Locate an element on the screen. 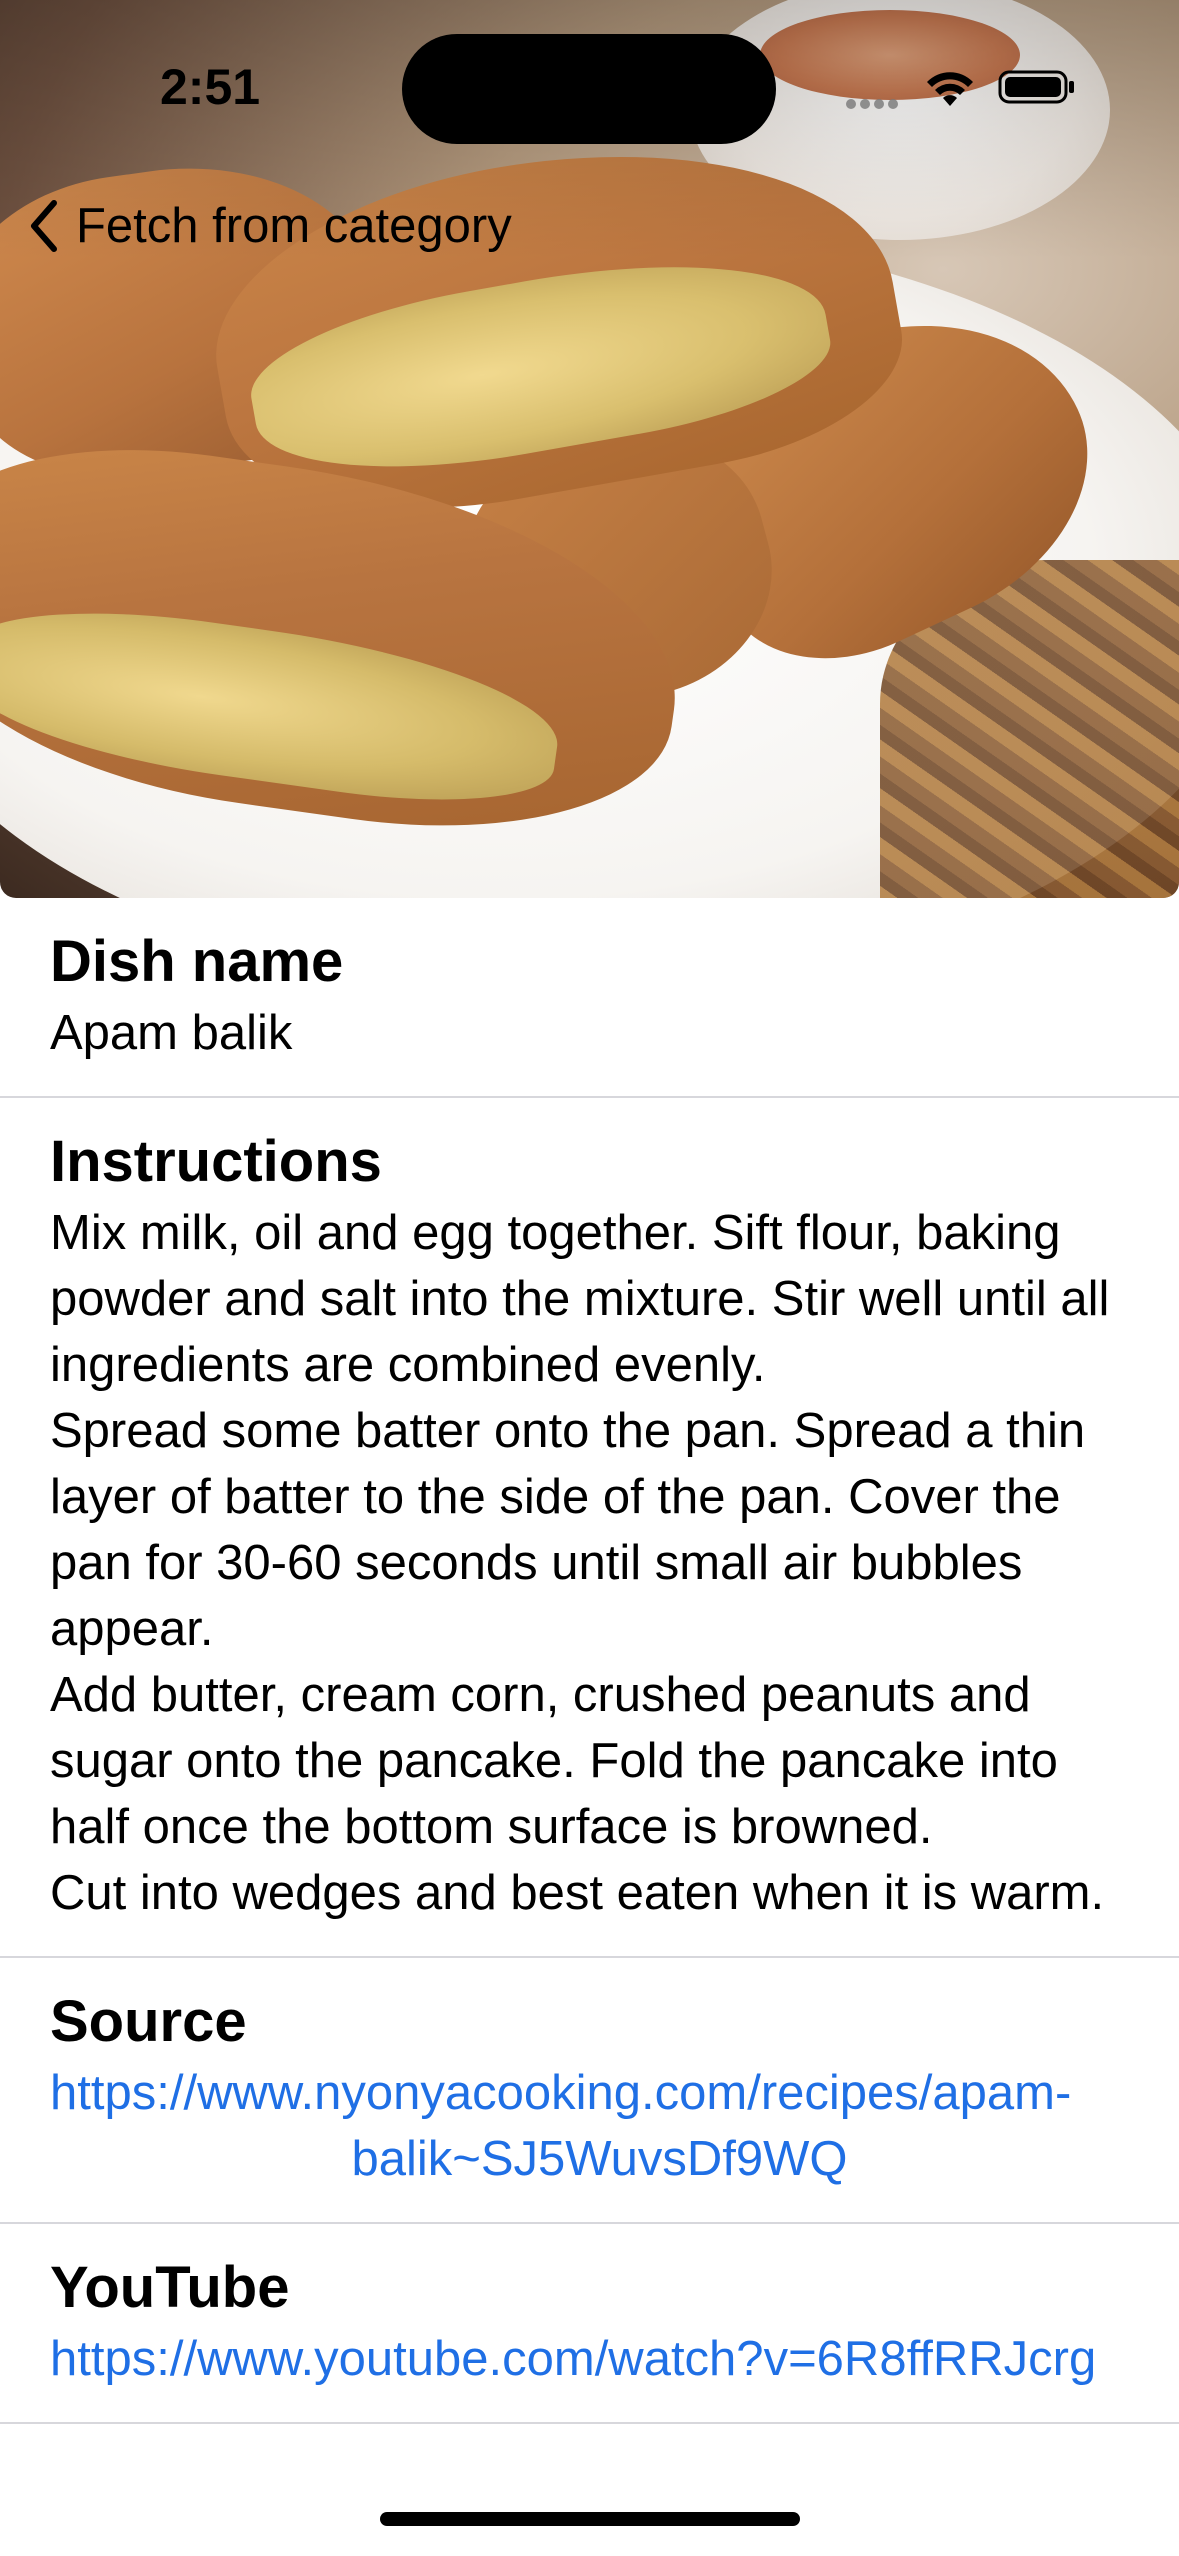 The height and width of the screenshot is (2556, 1179). dynamic-island is located at coordinates (589, 89).